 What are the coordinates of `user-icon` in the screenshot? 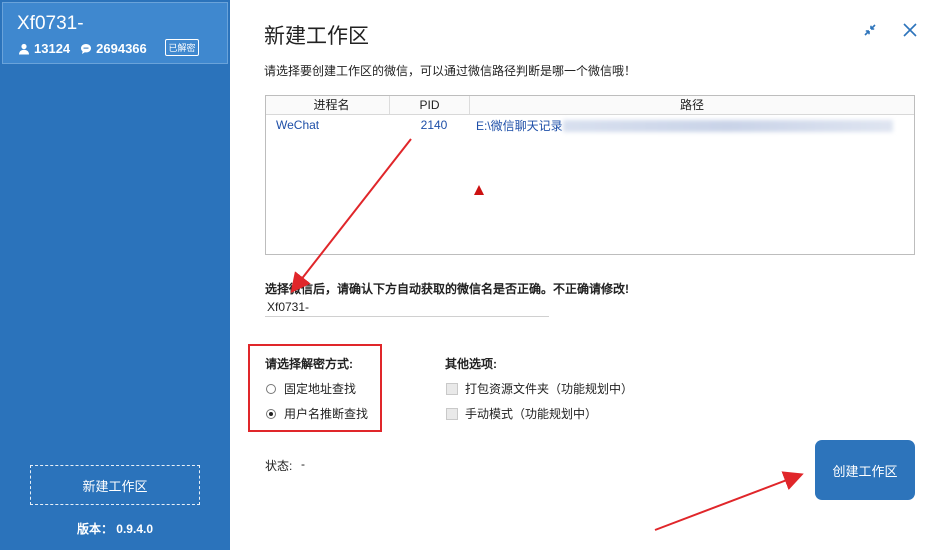 It's located at (24, 48).